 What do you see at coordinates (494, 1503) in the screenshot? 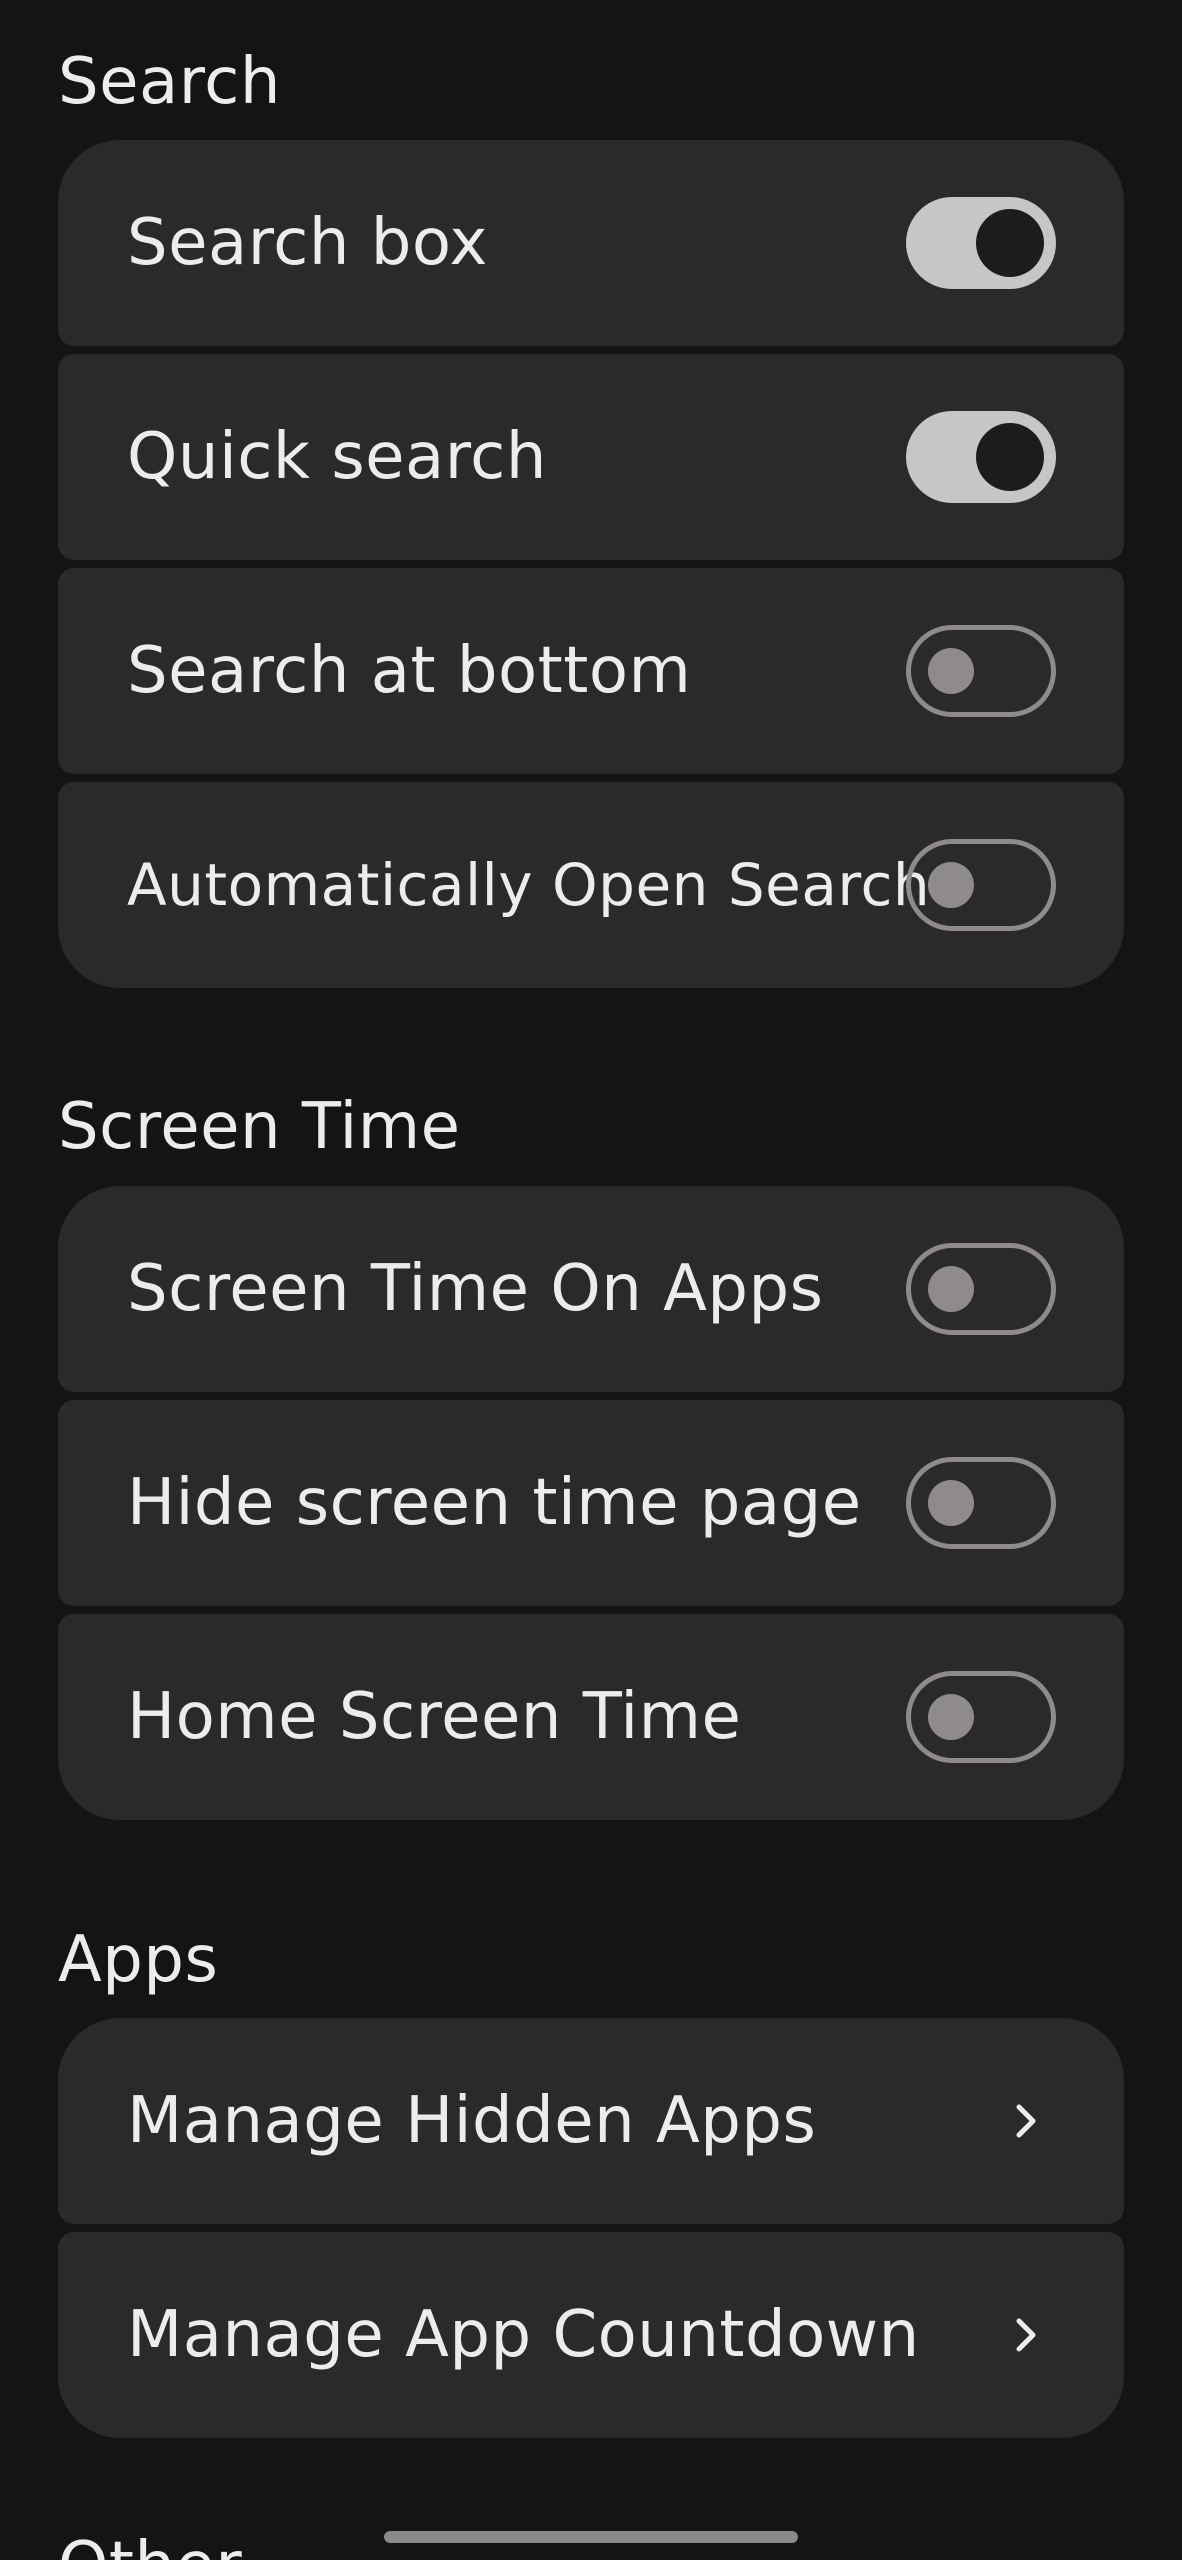
I see `setting-label: Hide screen time page` at bounding box center [494, 1503].